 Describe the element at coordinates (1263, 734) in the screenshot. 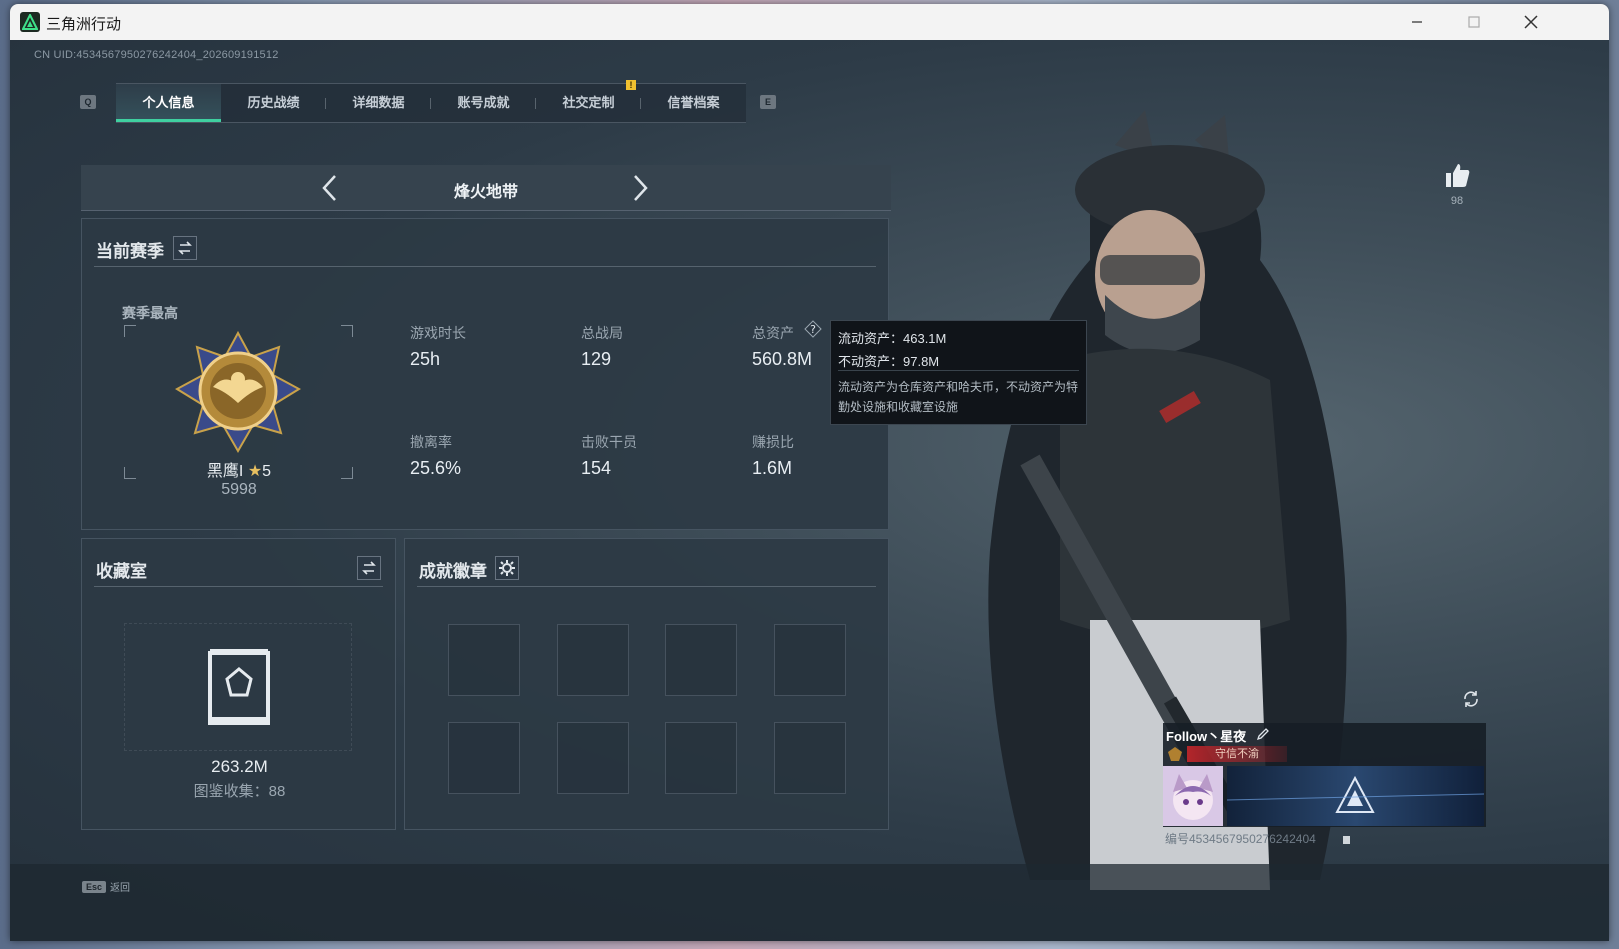

I see `edit-icon` at that location.